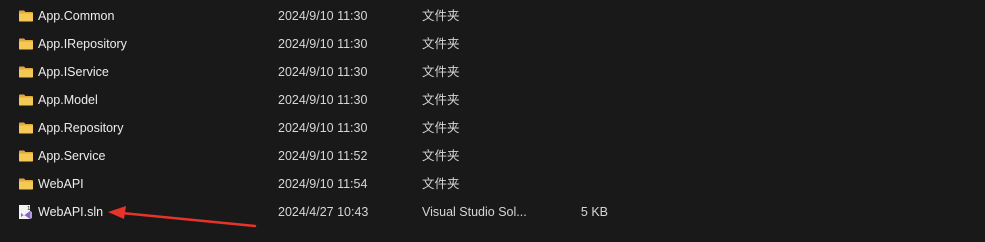 The width and height of the screenshot is (985, 242). I want to click on list-item: WebAPI 2024/9/10 11:54 文件夹, so click(492, 184).